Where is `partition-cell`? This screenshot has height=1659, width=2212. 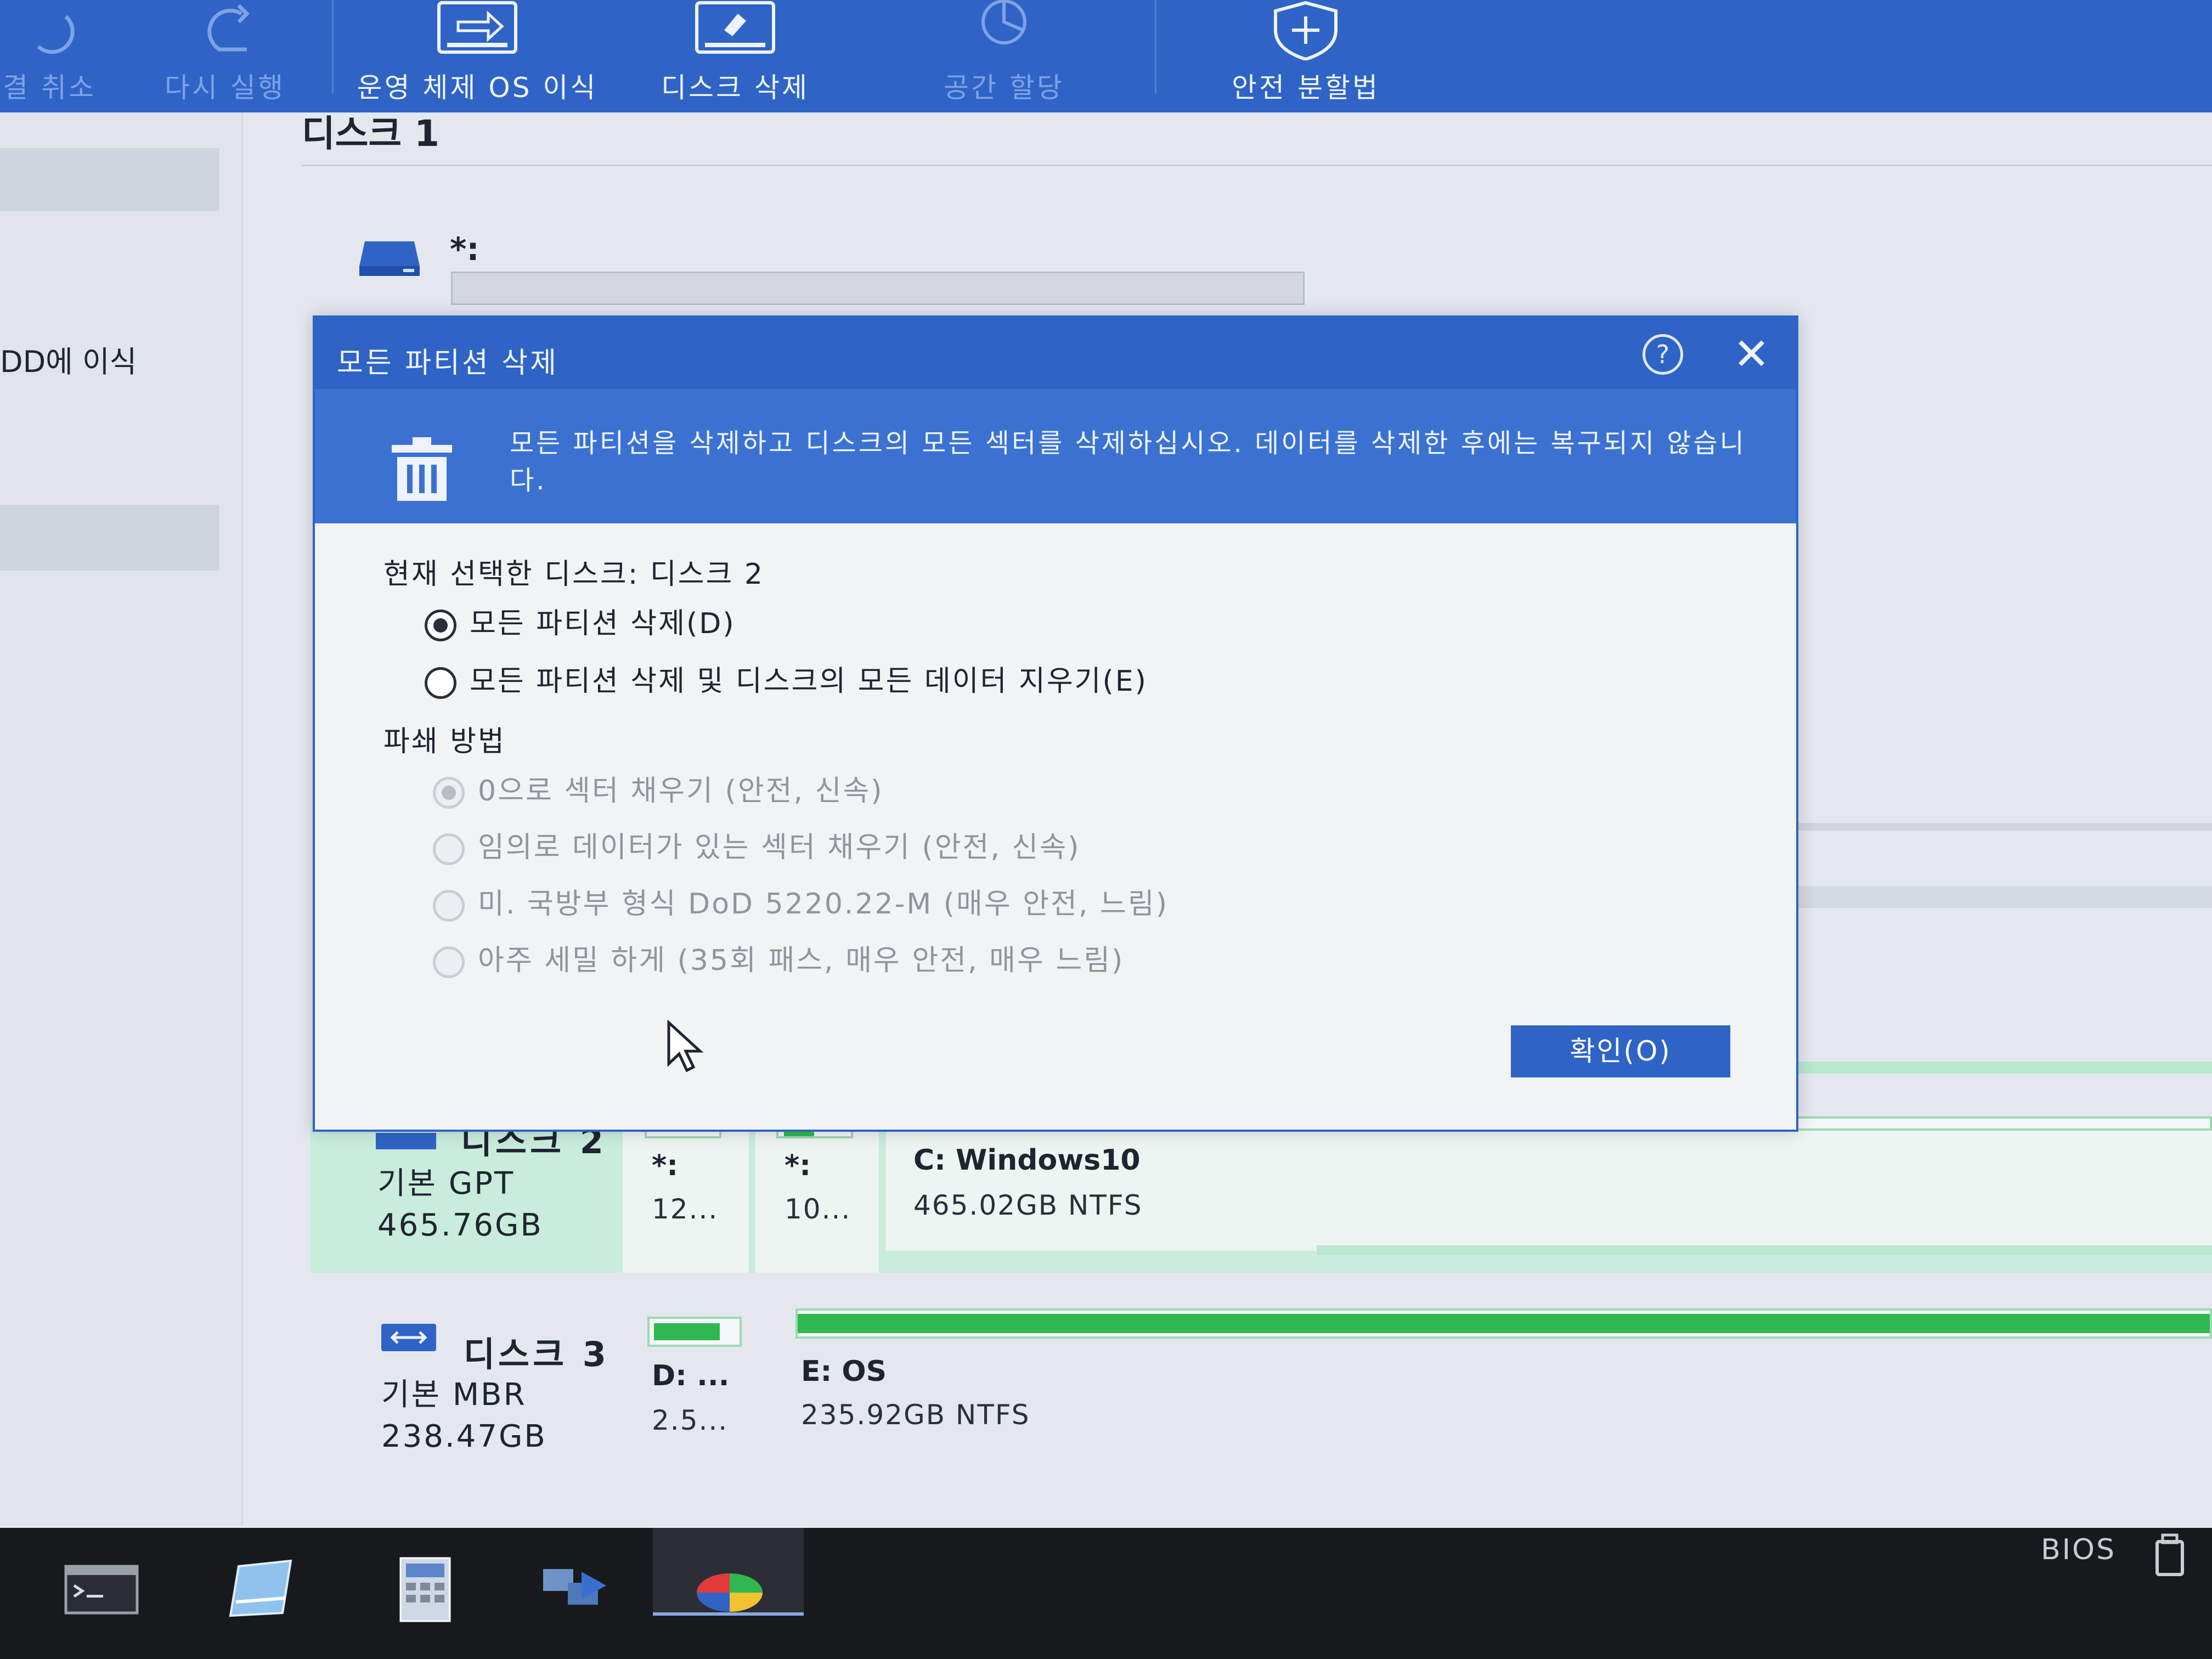 partition-cell is located at coordinates (1549, 1185).